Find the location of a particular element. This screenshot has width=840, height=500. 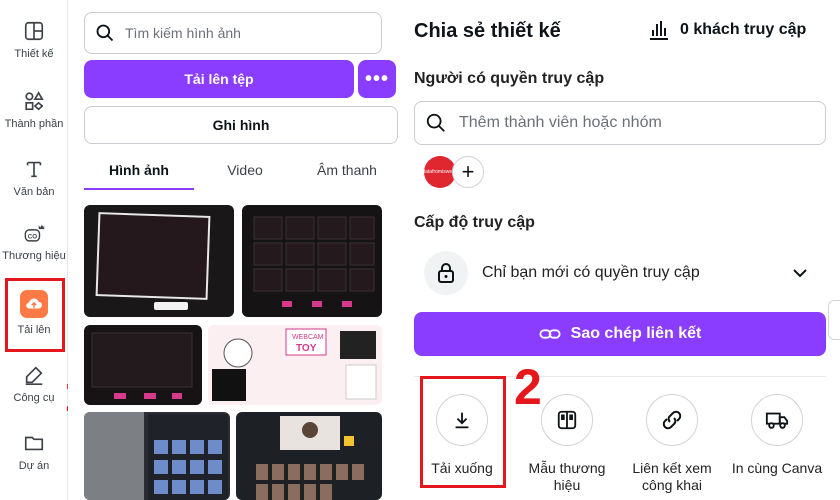

public-view-link-label: Liên kết xem công khai is located at coordinates (672, 476).